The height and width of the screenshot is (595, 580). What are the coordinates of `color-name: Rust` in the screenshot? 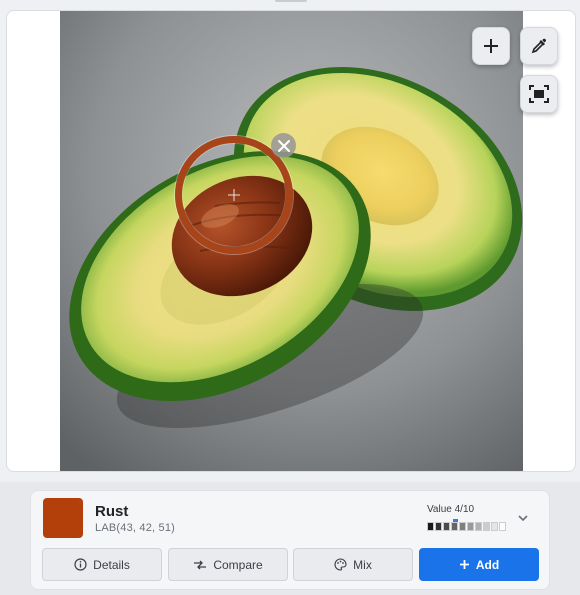 It's located at (112, 511).